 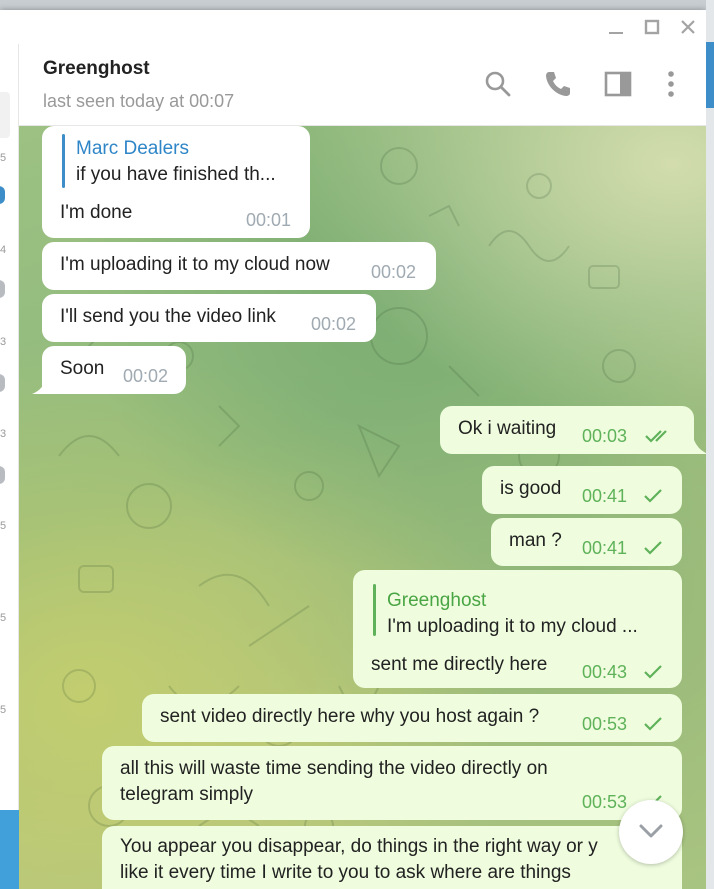 I want to click on close-button, so click(x=688, y=27).